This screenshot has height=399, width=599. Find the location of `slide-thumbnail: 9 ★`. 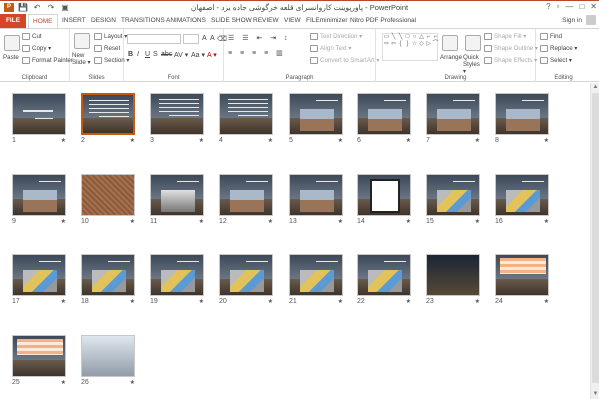

slide-thumbnail: 9 ★ is located at coordinates (39, 199).